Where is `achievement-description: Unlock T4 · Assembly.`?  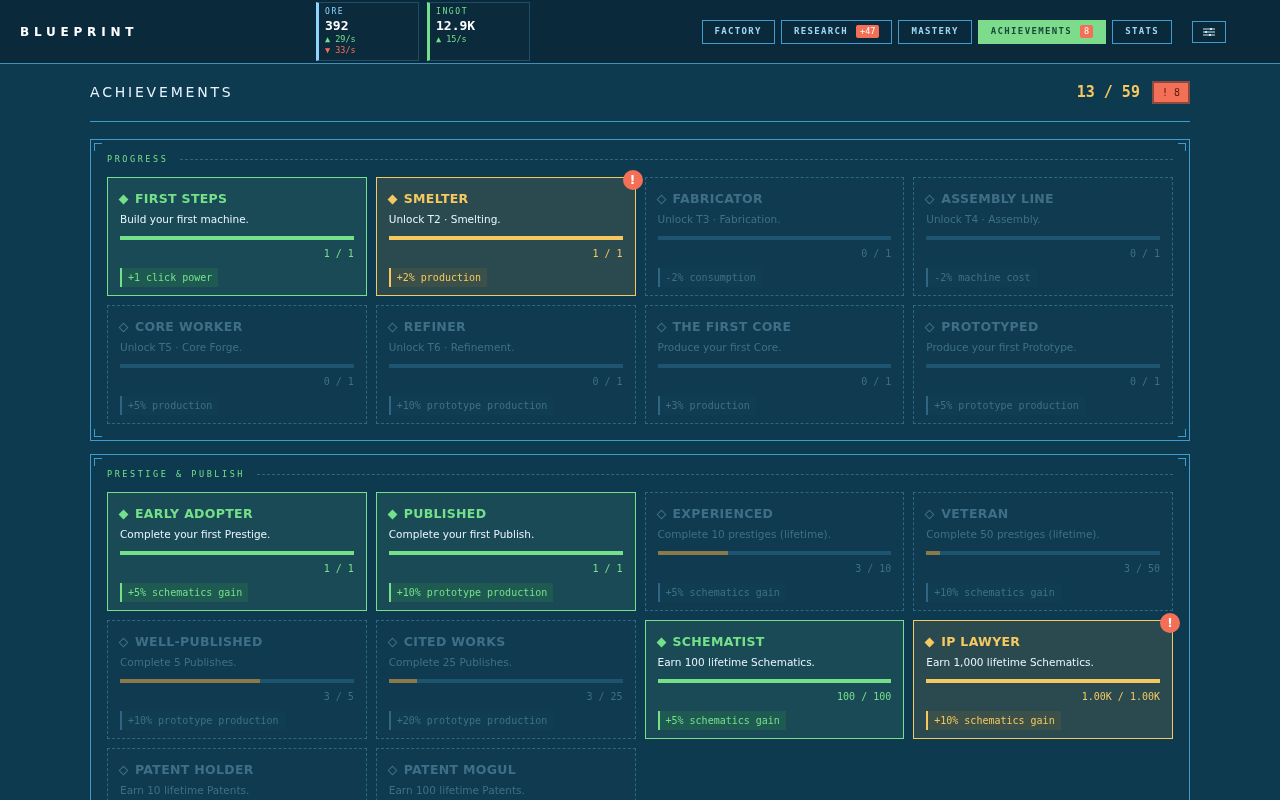
achievement-description: Unlock T4 · Assembly. is located at coordinates (984, 219).